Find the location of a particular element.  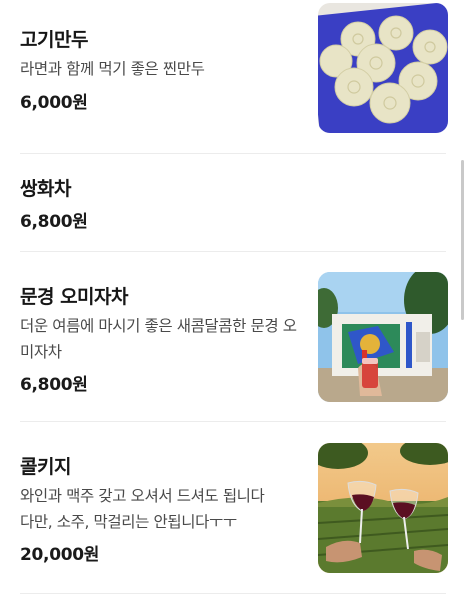

menu-item-name: 콜키지 is located at coordinates (45, 467).